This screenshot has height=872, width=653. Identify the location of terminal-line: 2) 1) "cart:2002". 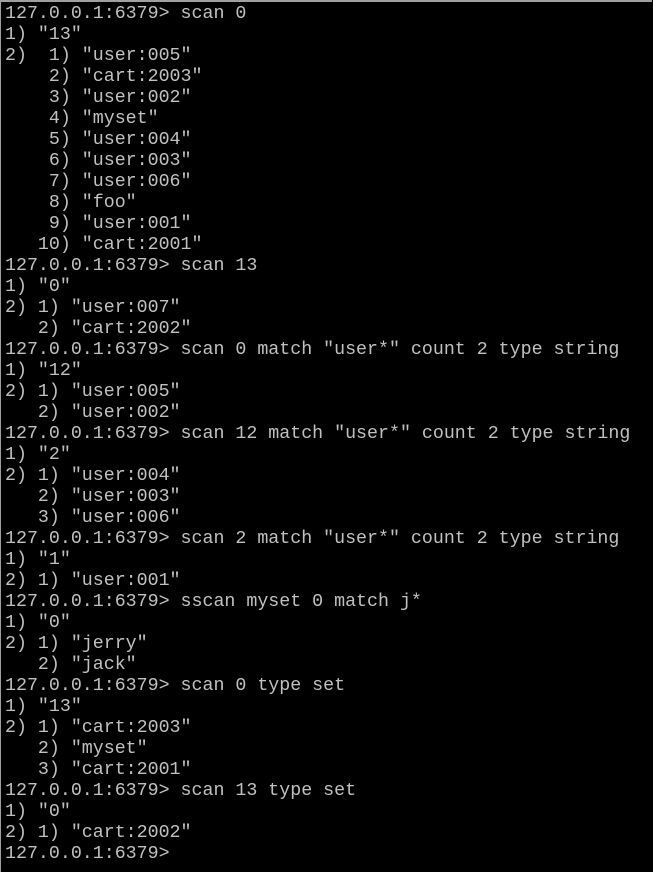
(98, 833).